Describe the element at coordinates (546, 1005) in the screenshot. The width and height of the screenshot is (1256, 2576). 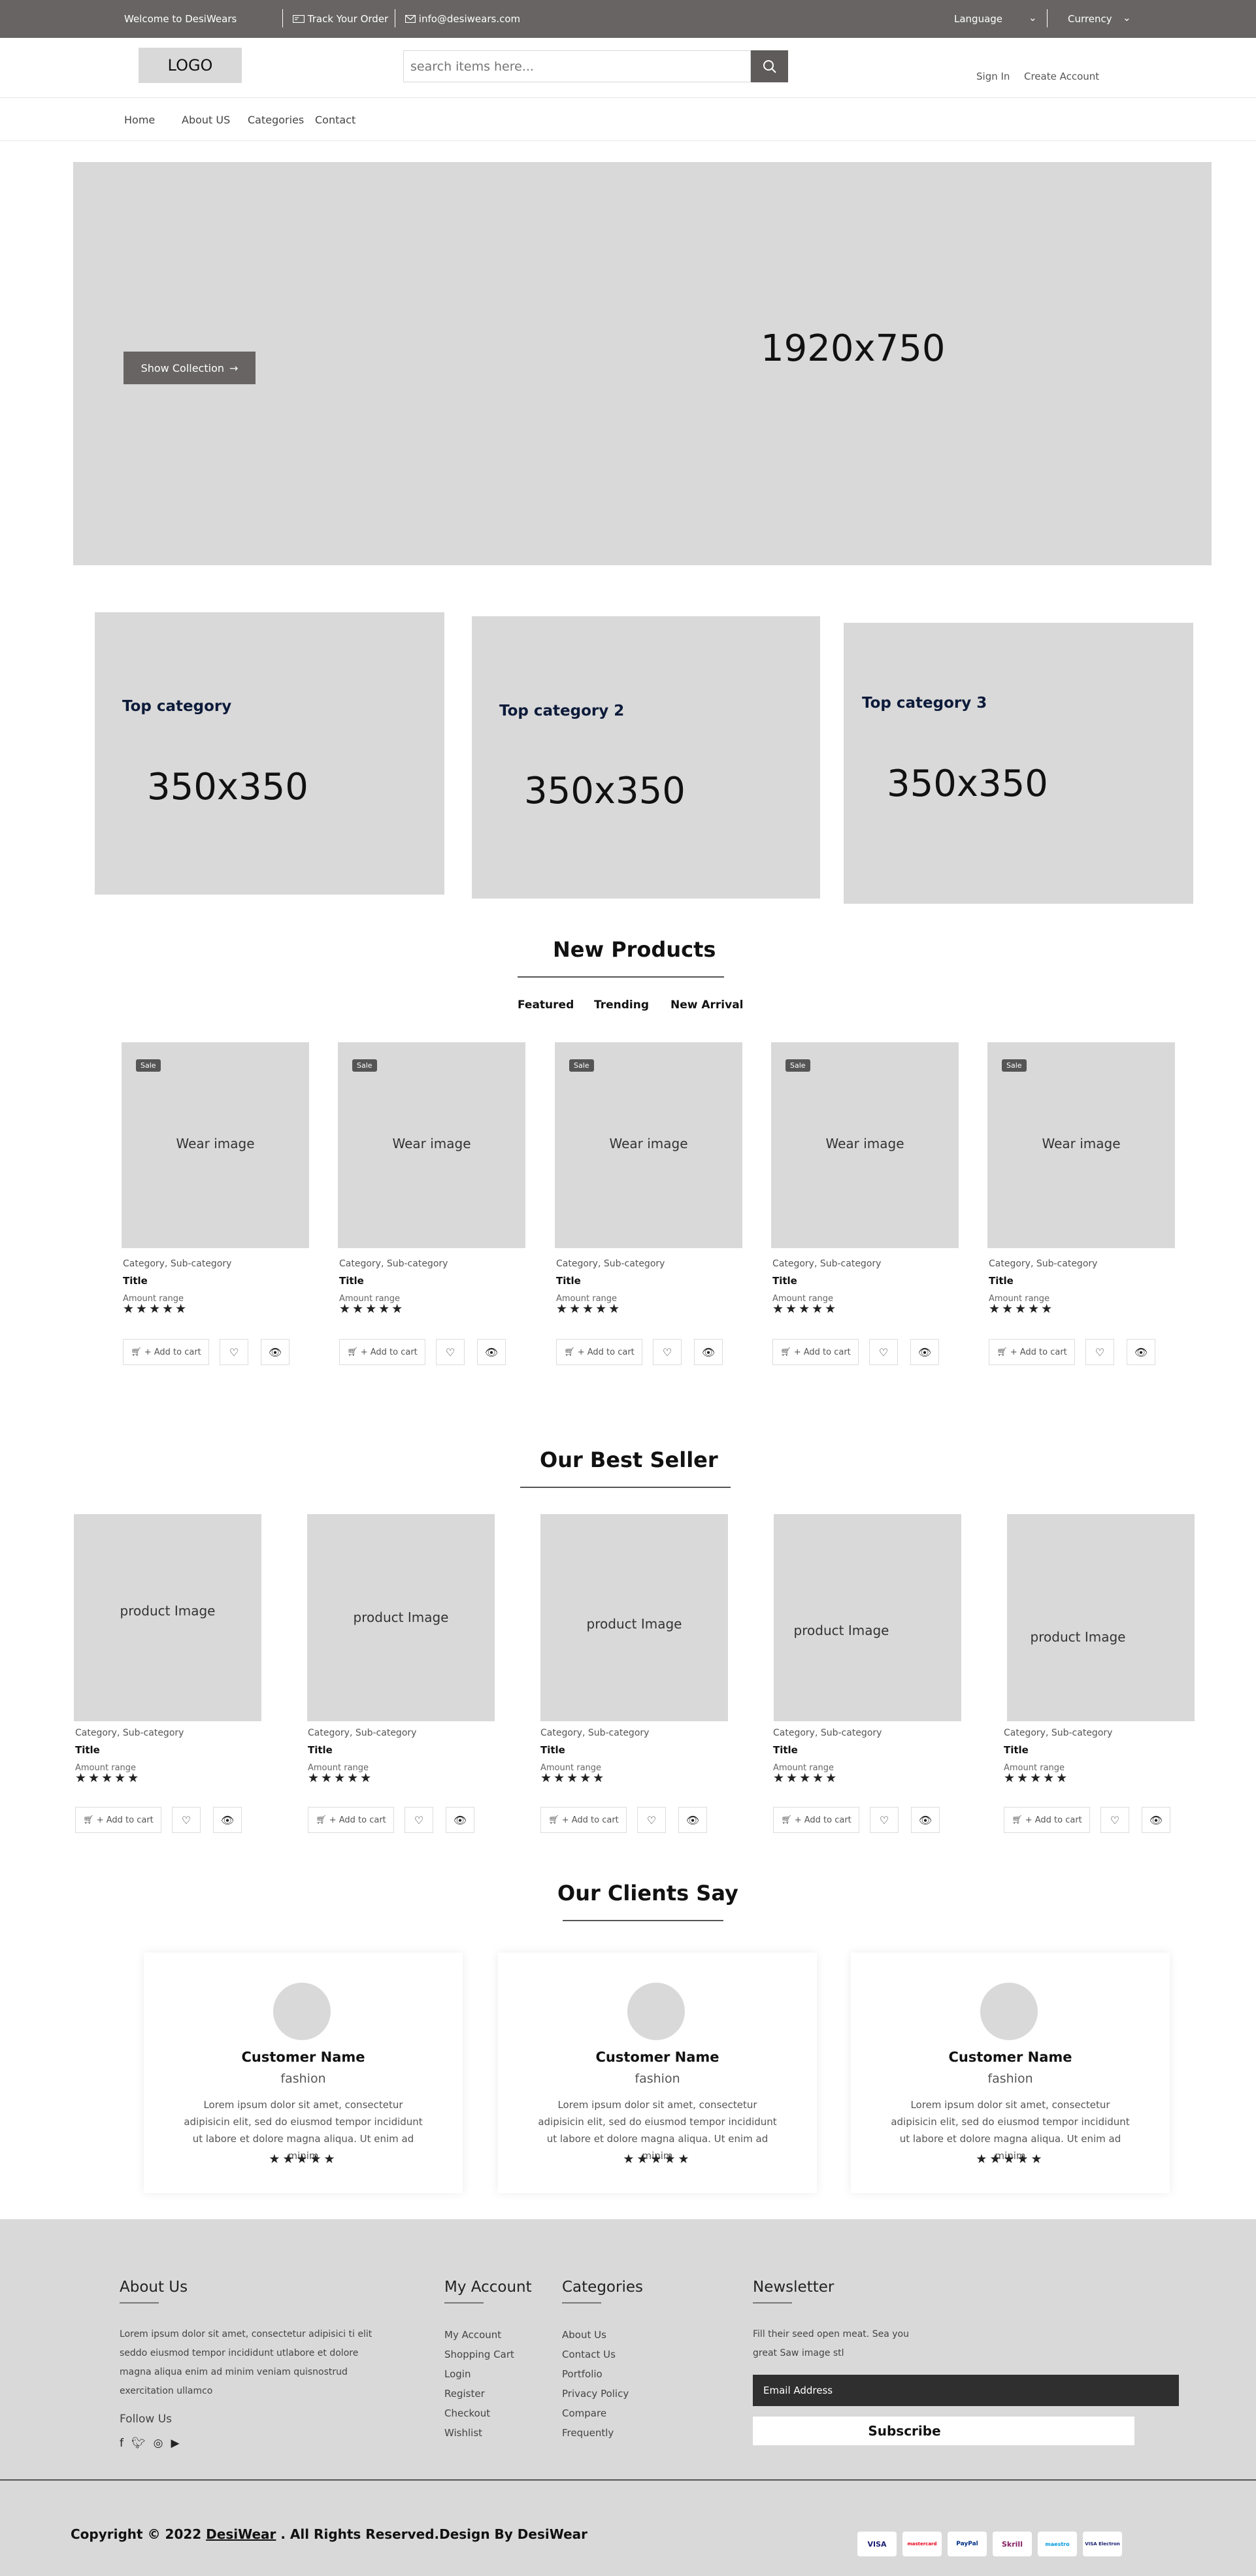
I see `tab-featured: Featured` at that location.